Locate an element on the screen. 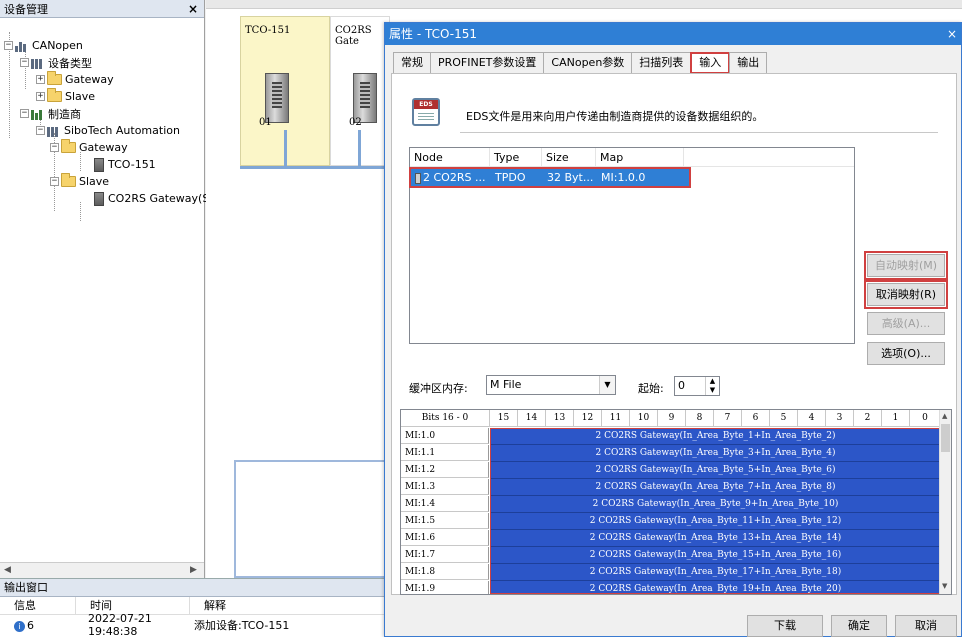 The height and width of the screenshot is (637, 962). network-icon is located at coordinates (22, 46).